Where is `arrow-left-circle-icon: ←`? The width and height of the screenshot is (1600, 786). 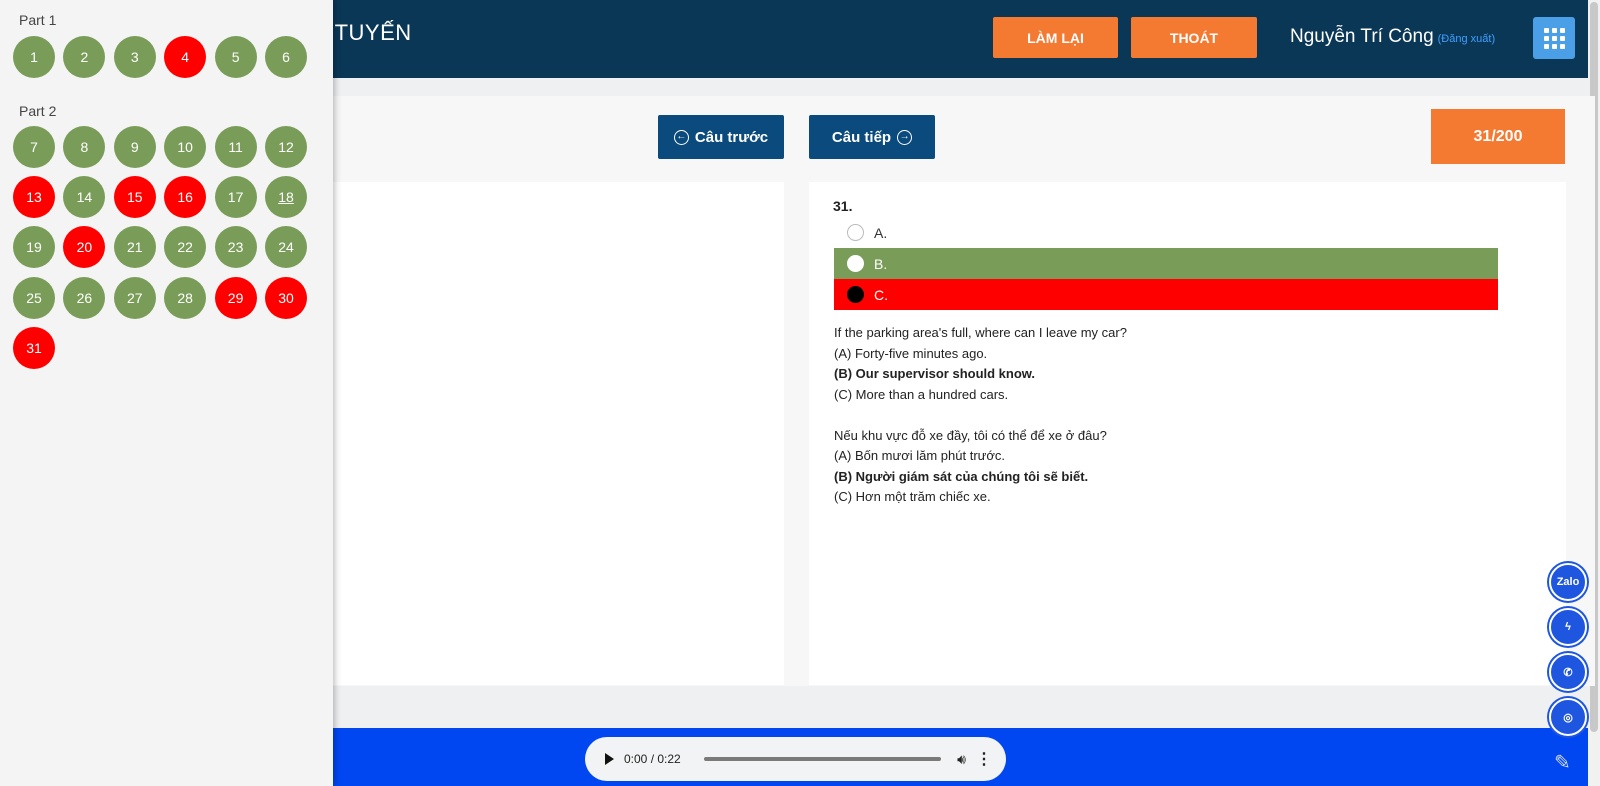
arrow-left-circle-icon: ← is located at coordinates (681, 137).